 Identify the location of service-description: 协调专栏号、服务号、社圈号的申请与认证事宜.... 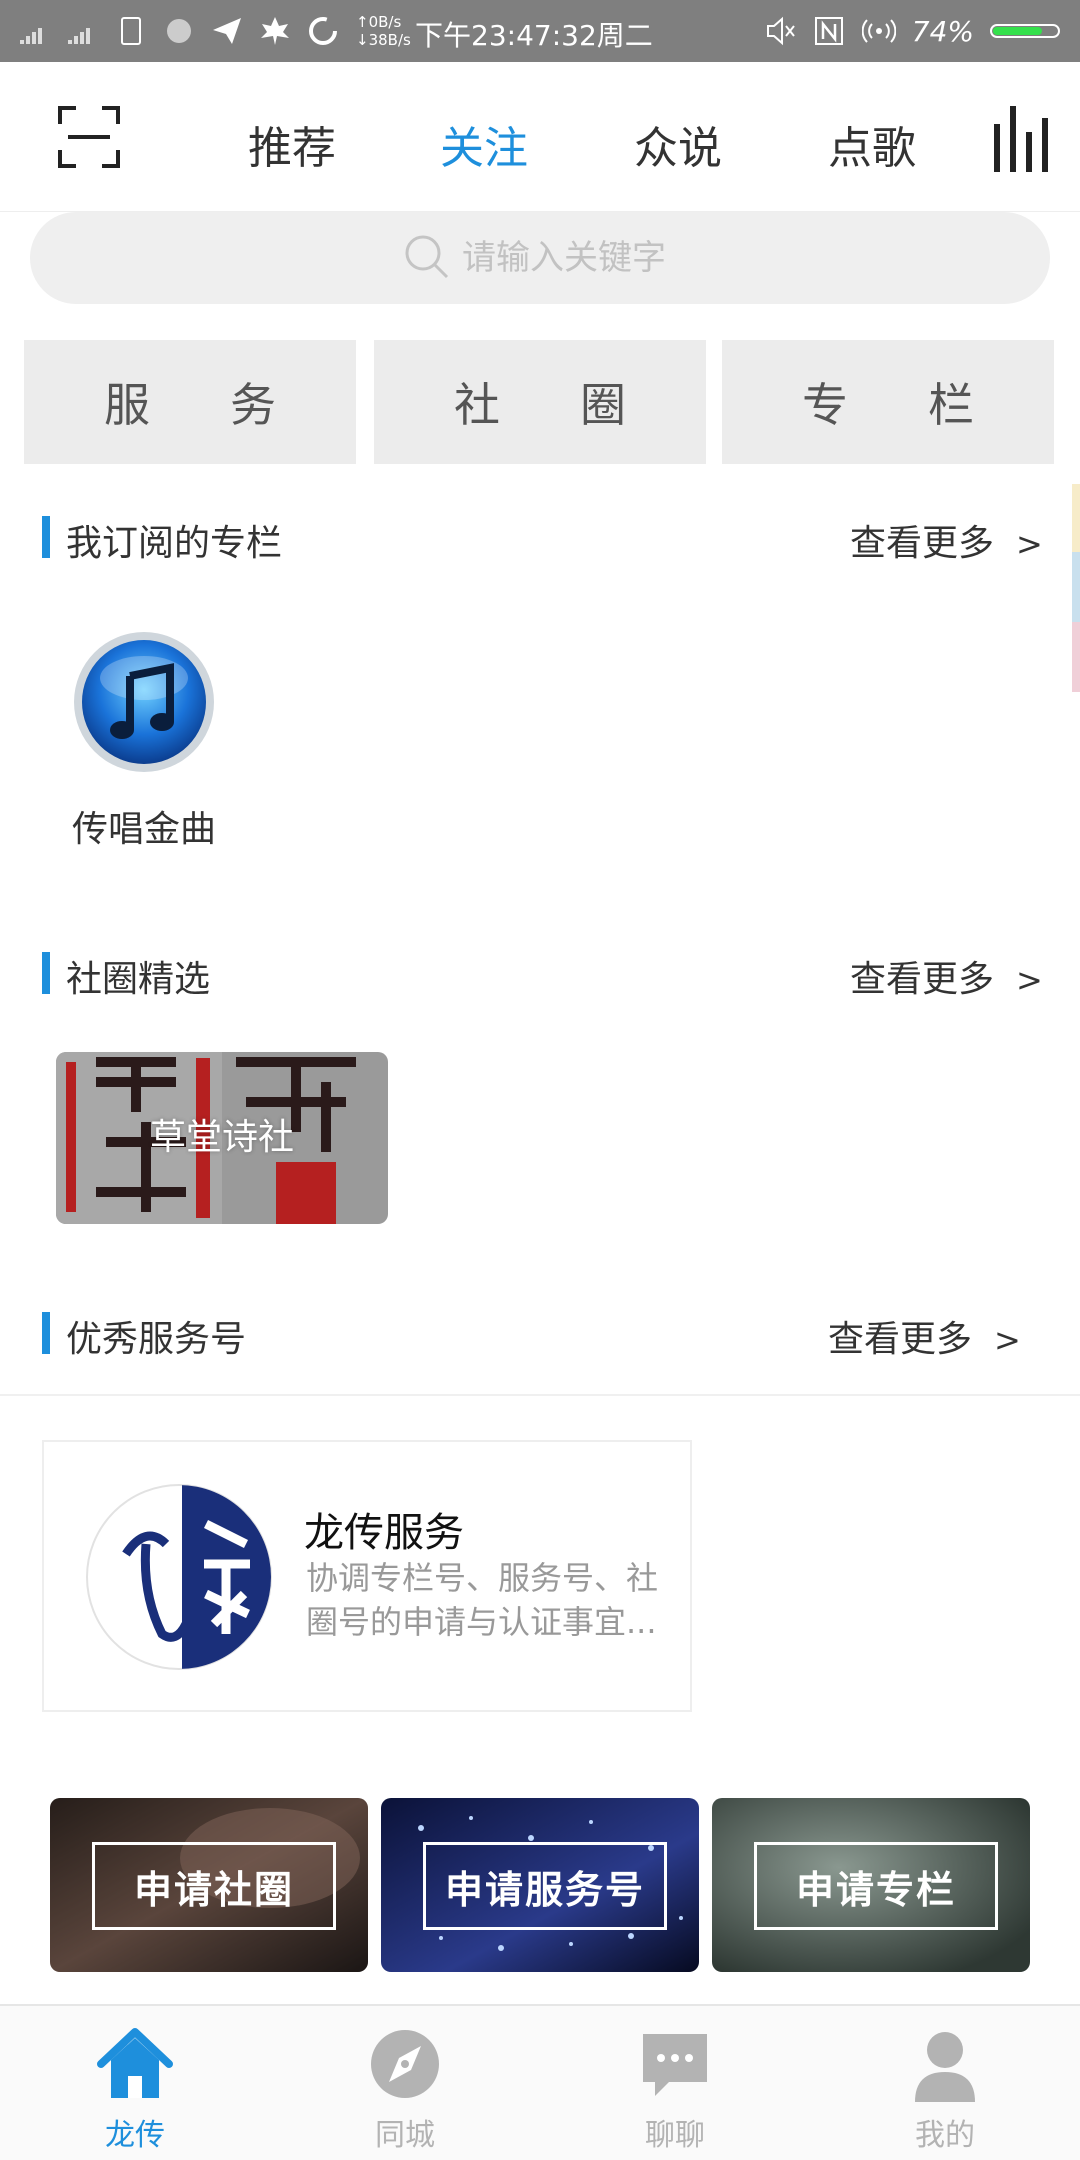
(482, 1600).